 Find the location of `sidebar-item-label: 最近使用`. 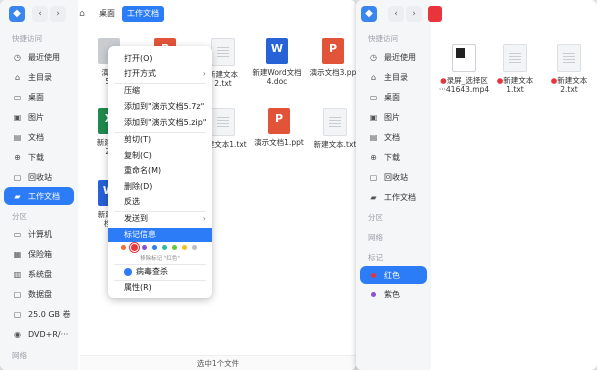

sidebar-item-label: 最近使用 is located at coordinates (400, 57).